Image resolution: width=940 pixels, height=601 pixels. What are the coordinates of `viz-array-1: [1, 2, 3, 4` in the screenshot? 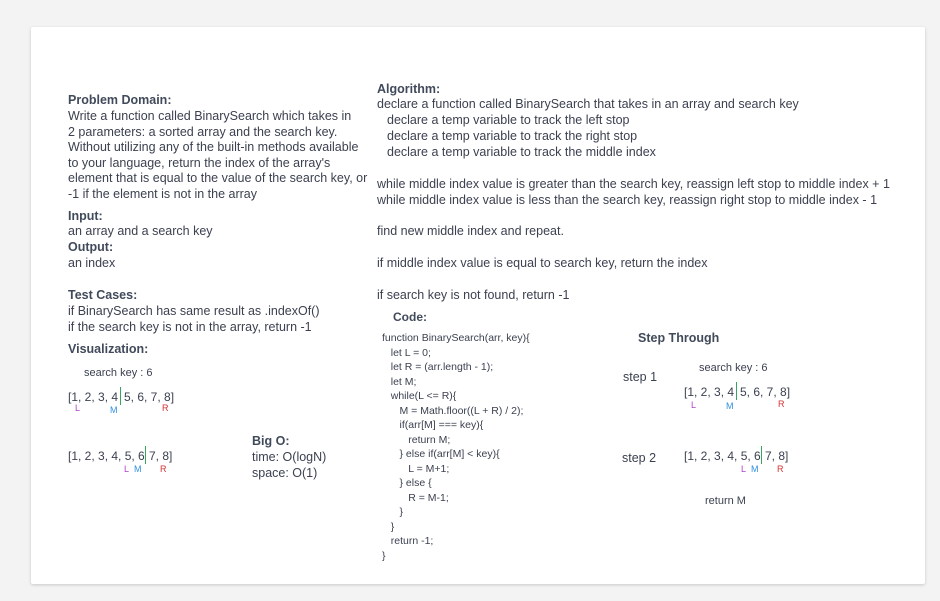 It's located at (93, 397).